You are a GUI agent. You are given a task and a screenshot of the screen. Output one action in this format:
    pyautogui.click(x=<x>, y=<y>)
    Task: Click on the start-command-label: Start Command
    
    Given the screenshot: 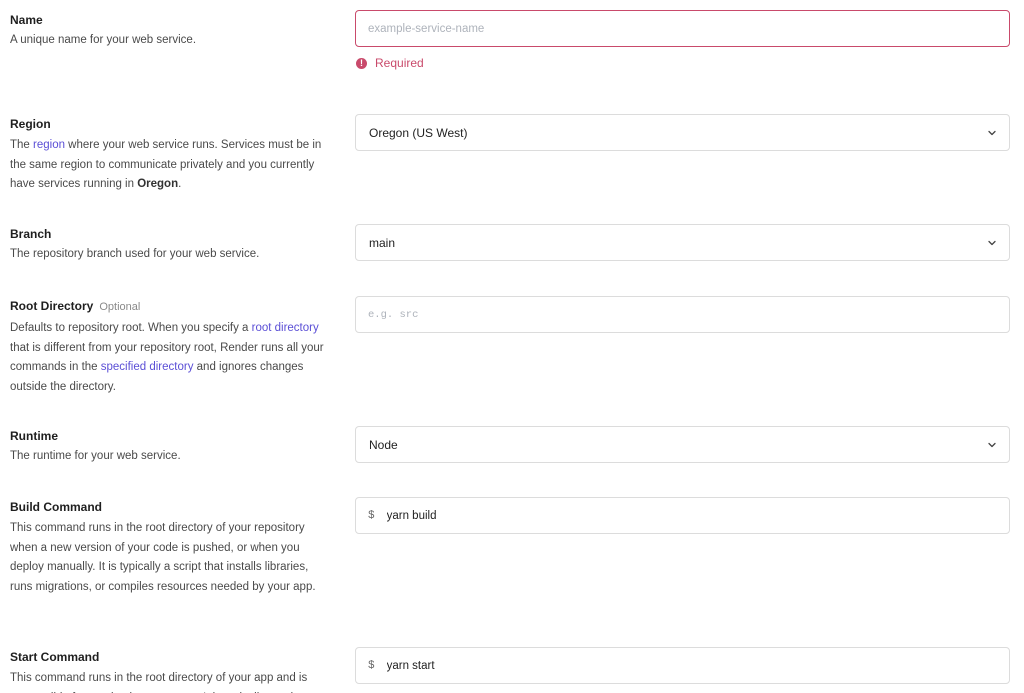 What is the action you would take?
    pyautogui.click(x=55, y=657)
    